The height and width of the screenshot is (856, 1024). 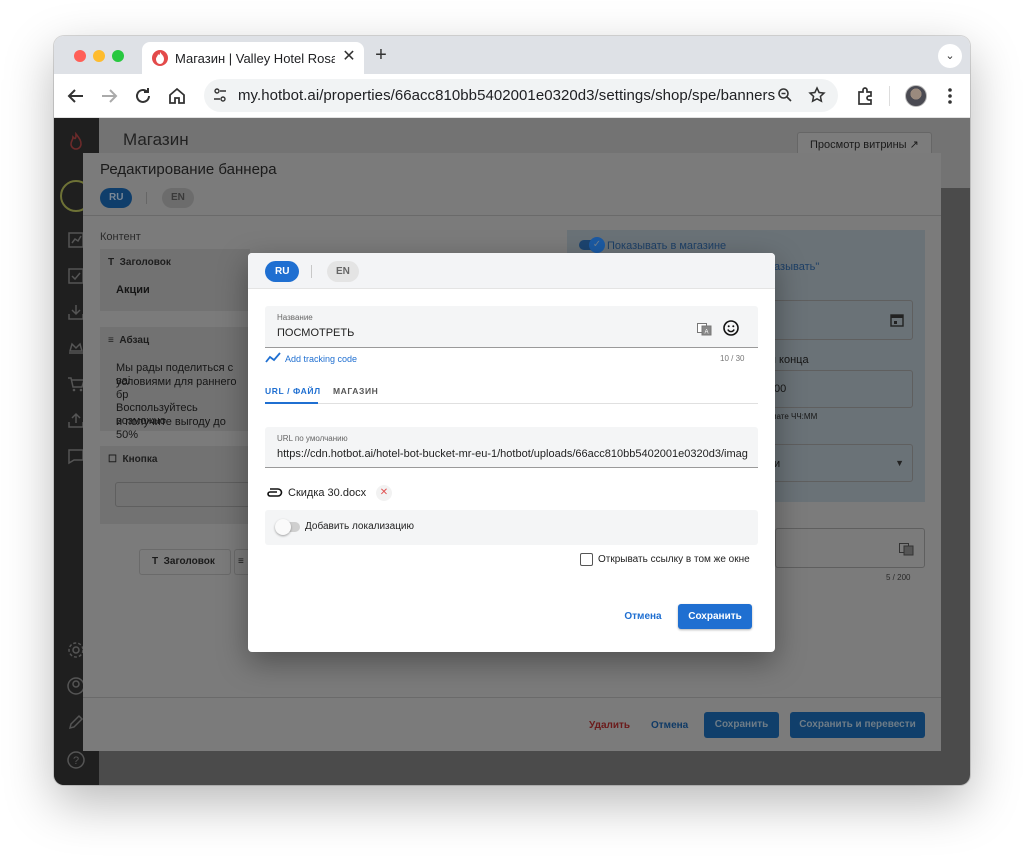 What do you see at coordinates (906, 549) in the screenshot?
I see `translate-icon` at bounding box center [906, 549].